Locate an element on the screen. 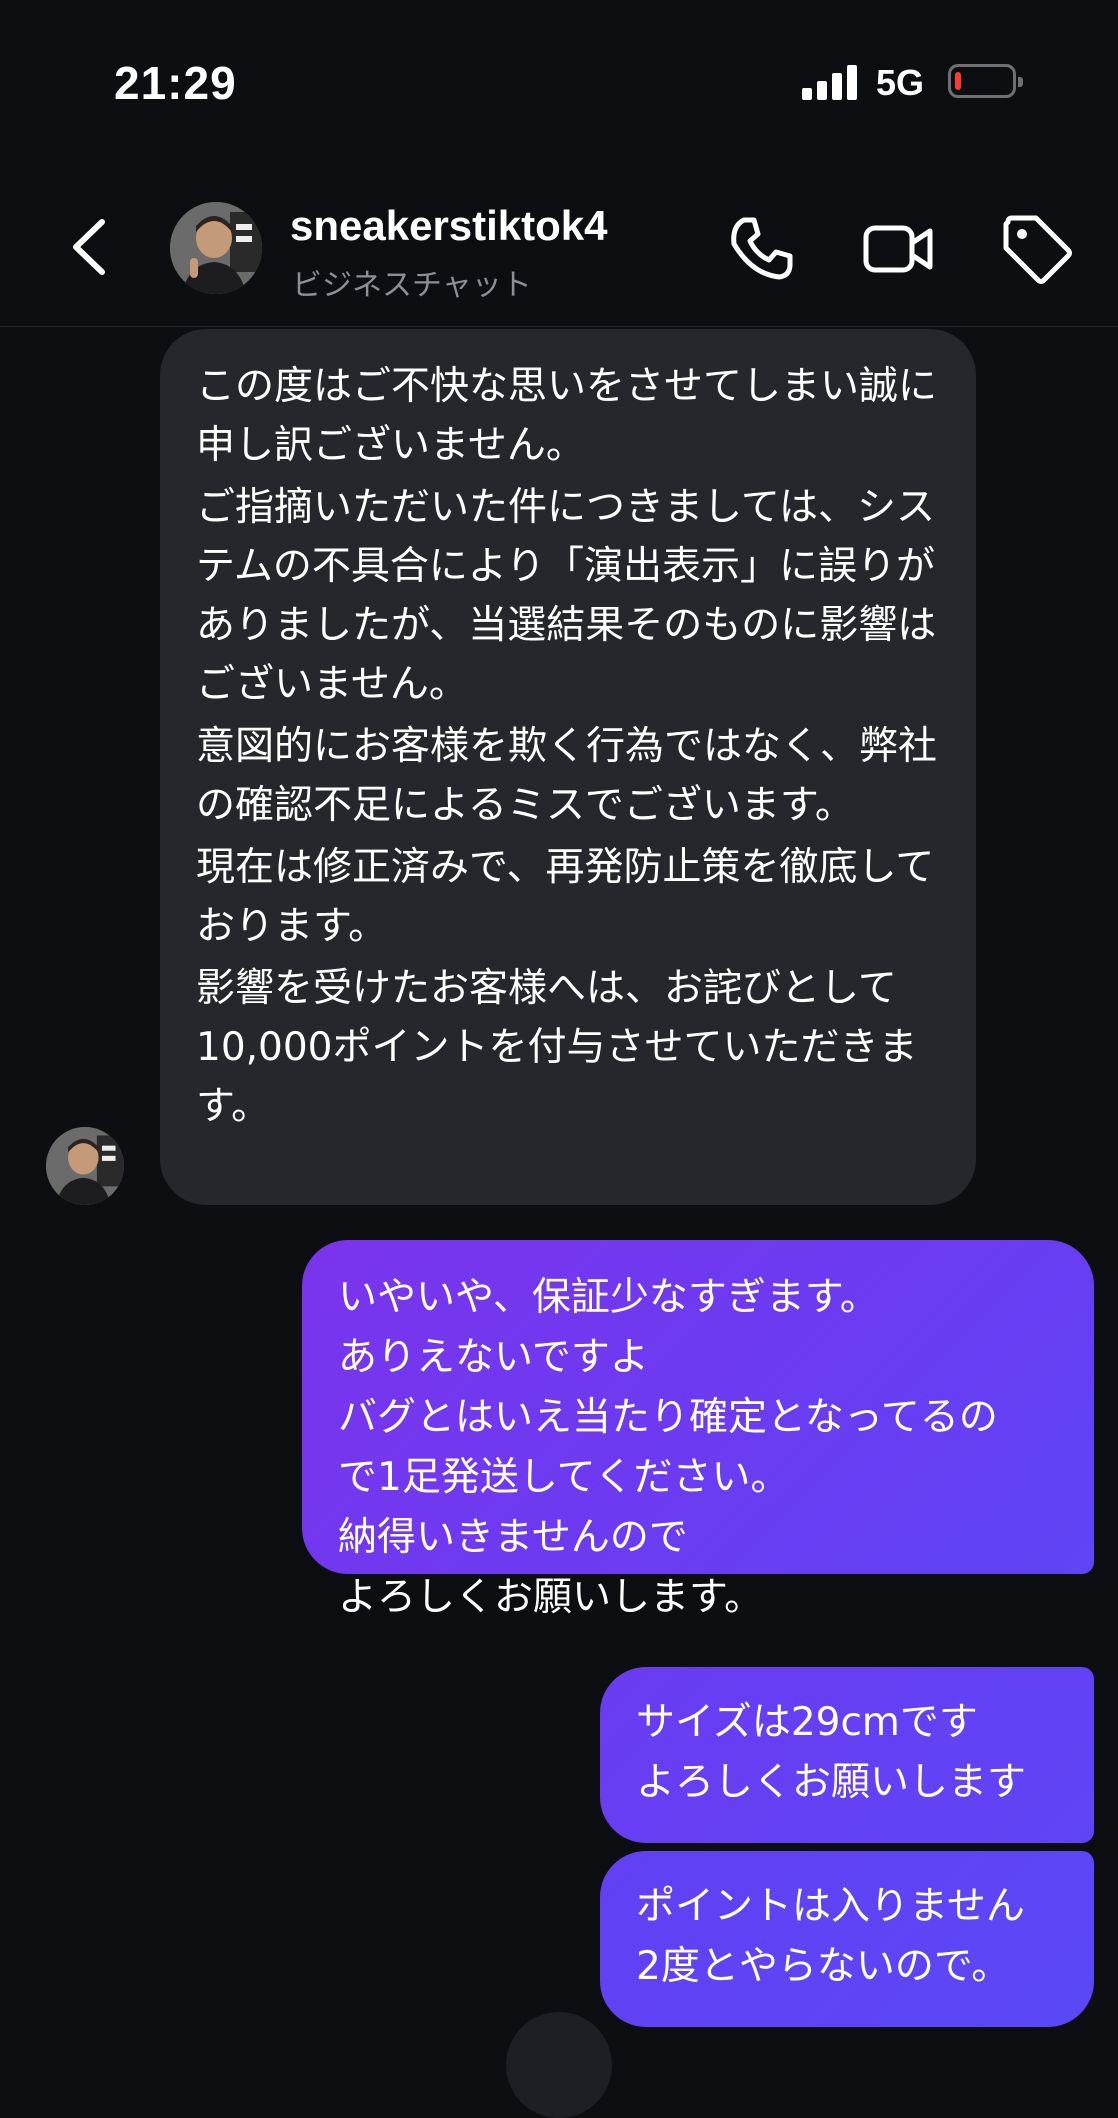  chat-header: sneakerstiktok4 ビジネスチャット is located at coordinates (559, 248).